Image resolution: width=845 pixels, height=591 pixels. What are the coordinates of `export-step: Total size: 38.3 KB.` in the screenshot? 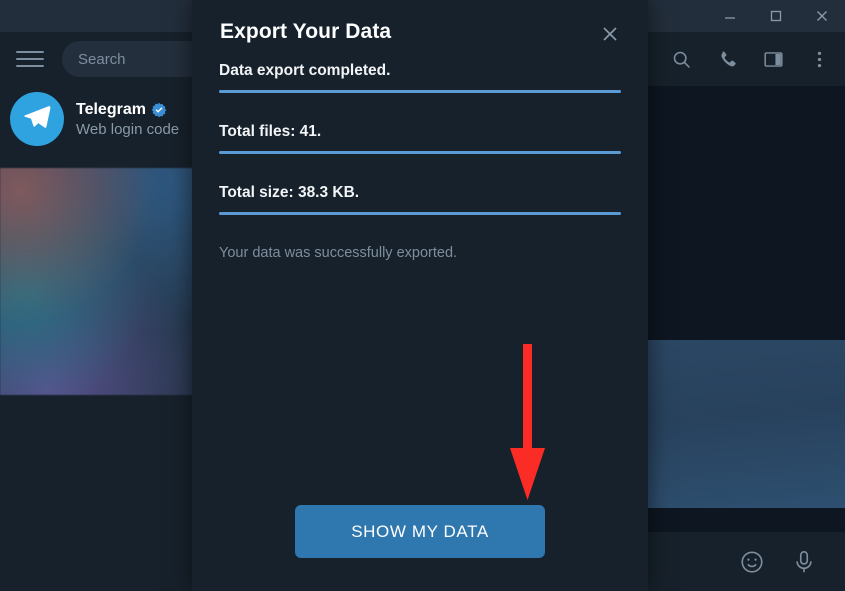 It's located at (420, 199).